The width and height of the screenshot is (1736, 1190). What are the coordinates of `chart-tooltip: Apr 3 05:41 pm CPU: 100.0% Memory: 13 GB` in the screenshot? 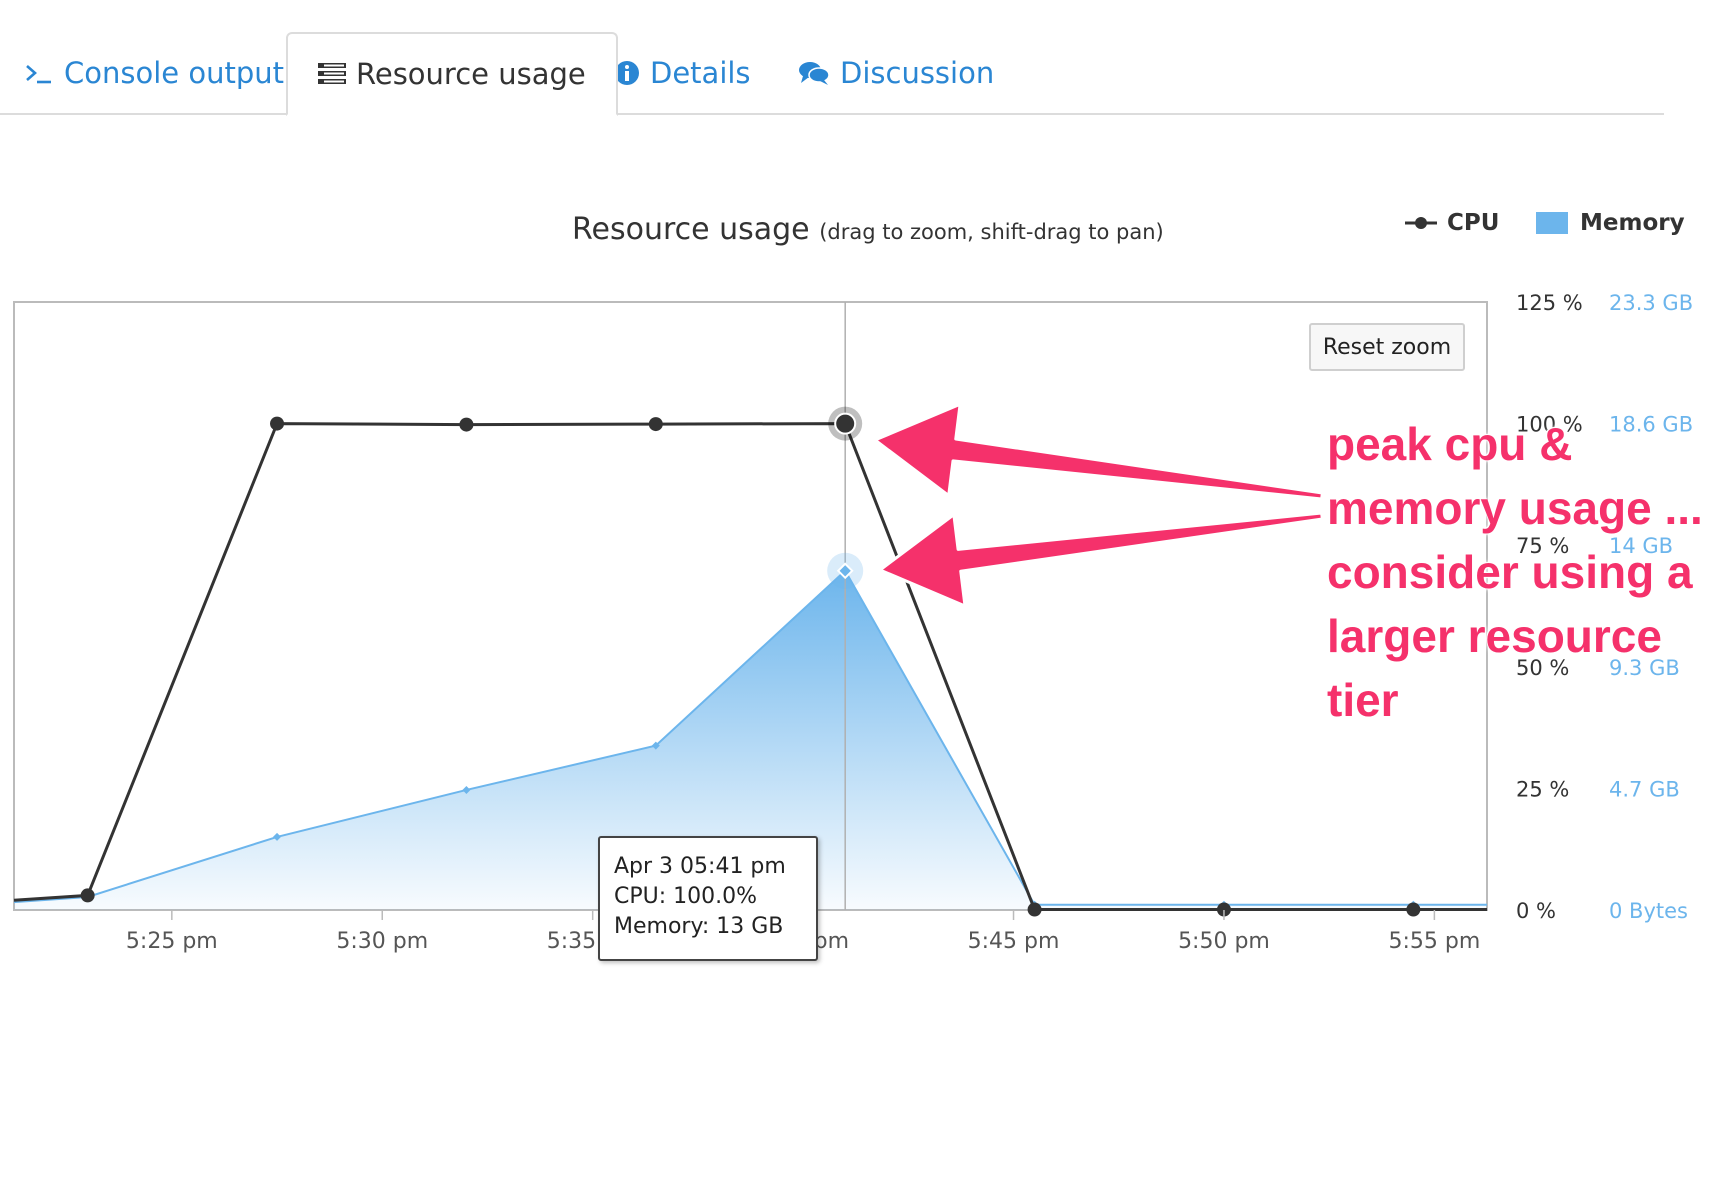 It's located at (708, 898).